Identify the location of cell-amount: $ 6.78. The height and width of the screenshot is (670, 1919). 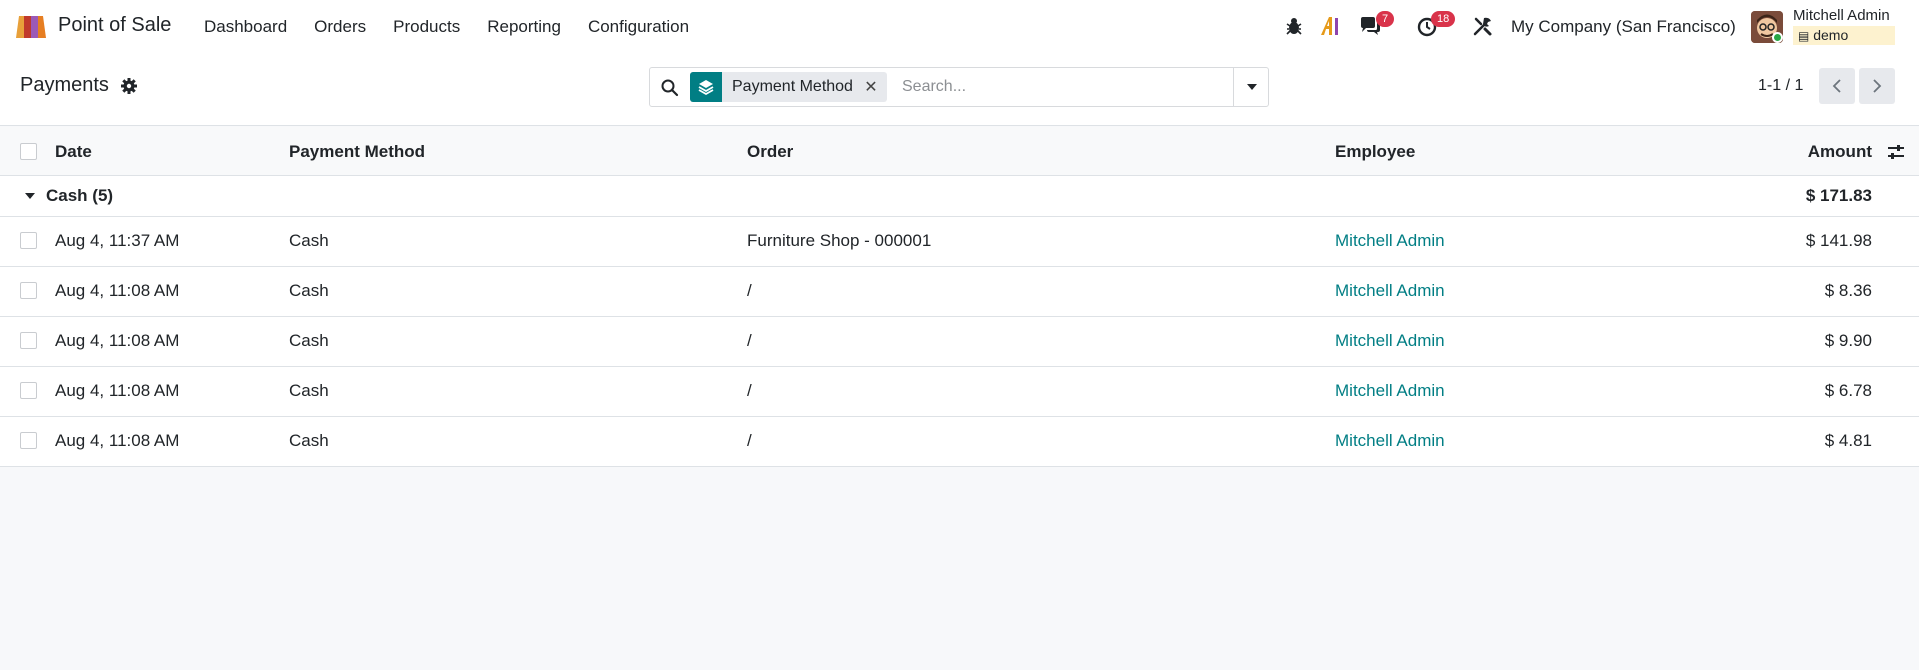
(1848, 390).